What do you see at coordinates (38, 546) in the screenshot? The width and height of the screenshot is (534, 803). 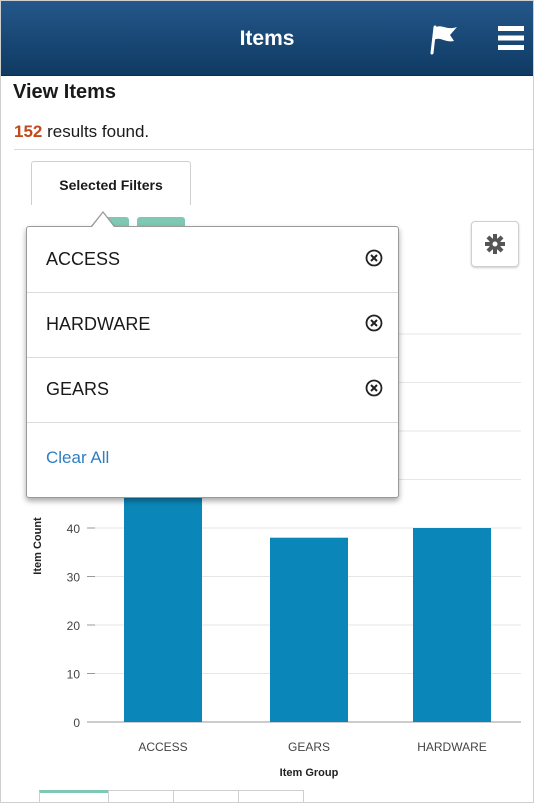 I see `y-axis-label: Item Count` at bounding box center [38, 546].